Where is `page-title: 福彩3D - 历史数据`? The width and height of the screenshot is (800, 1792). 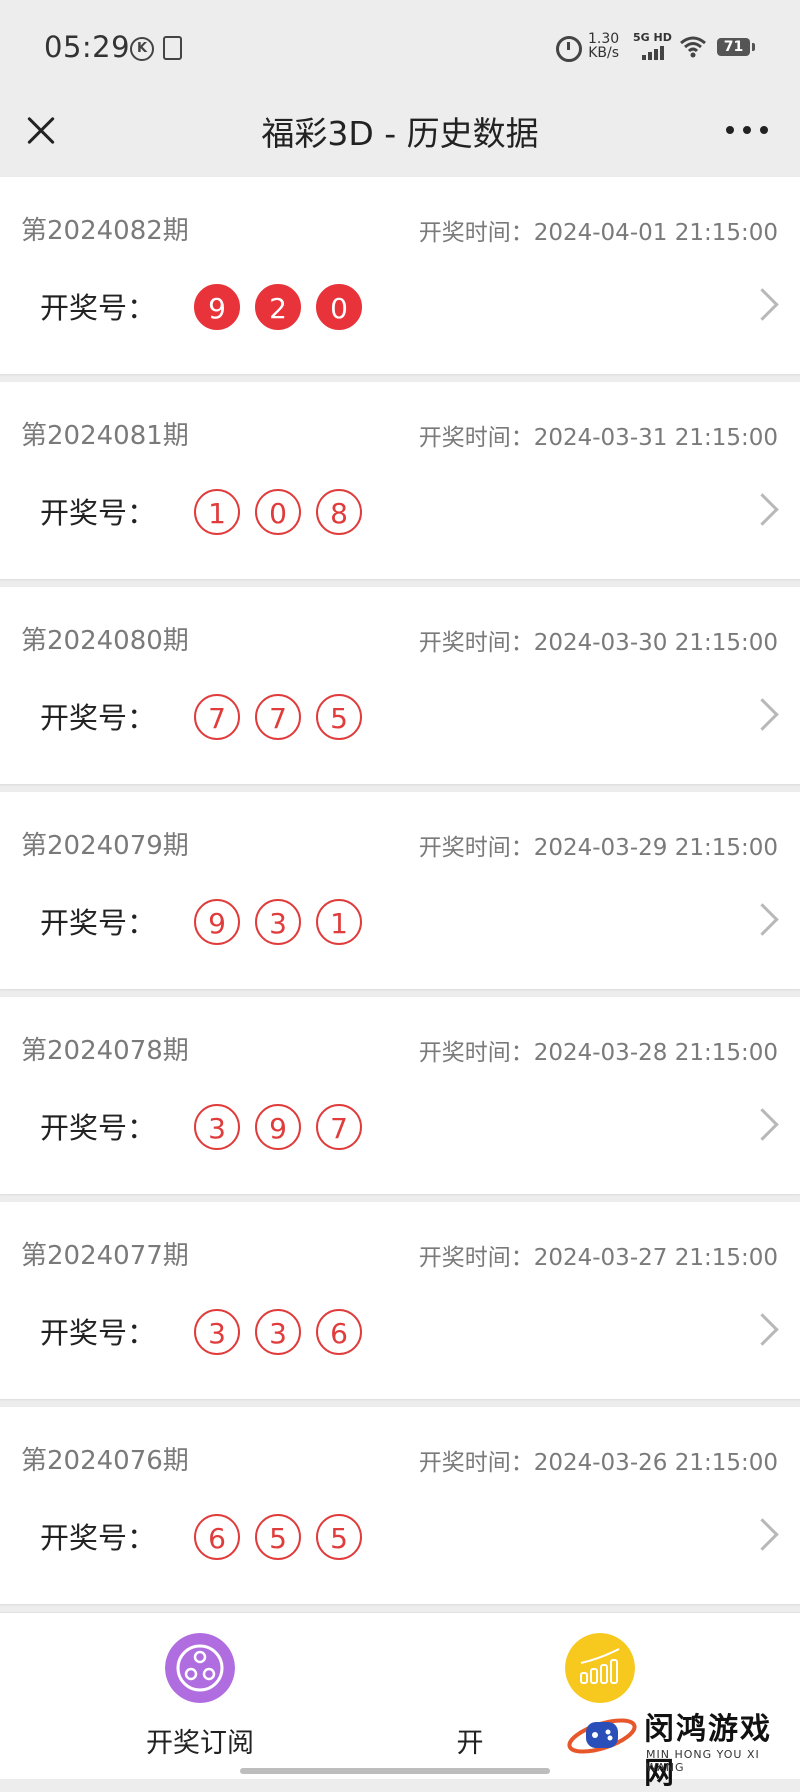
page-title: 福彩3D - 历史数据 is located at coordinates (400, 133).